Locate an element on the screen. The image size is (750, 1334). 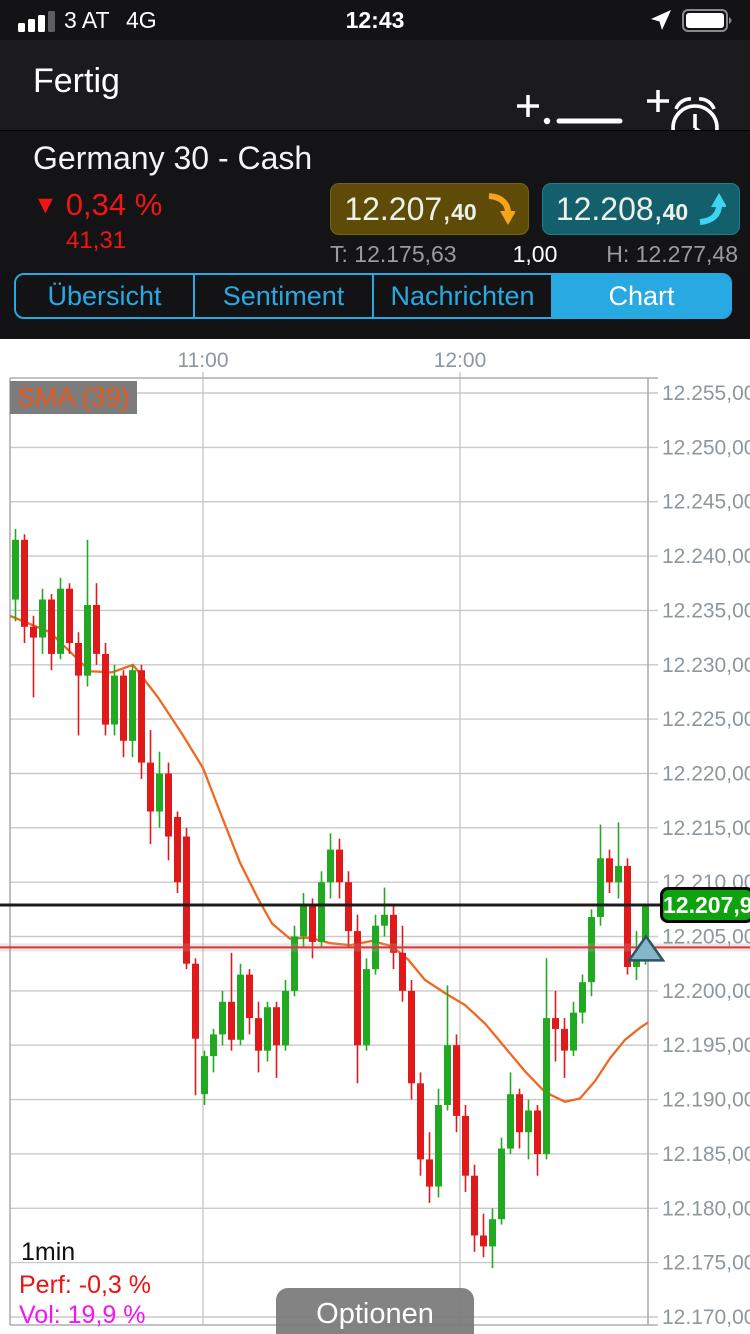
current-price-tag: 12.207,90 is located at coordinates (705, 905).